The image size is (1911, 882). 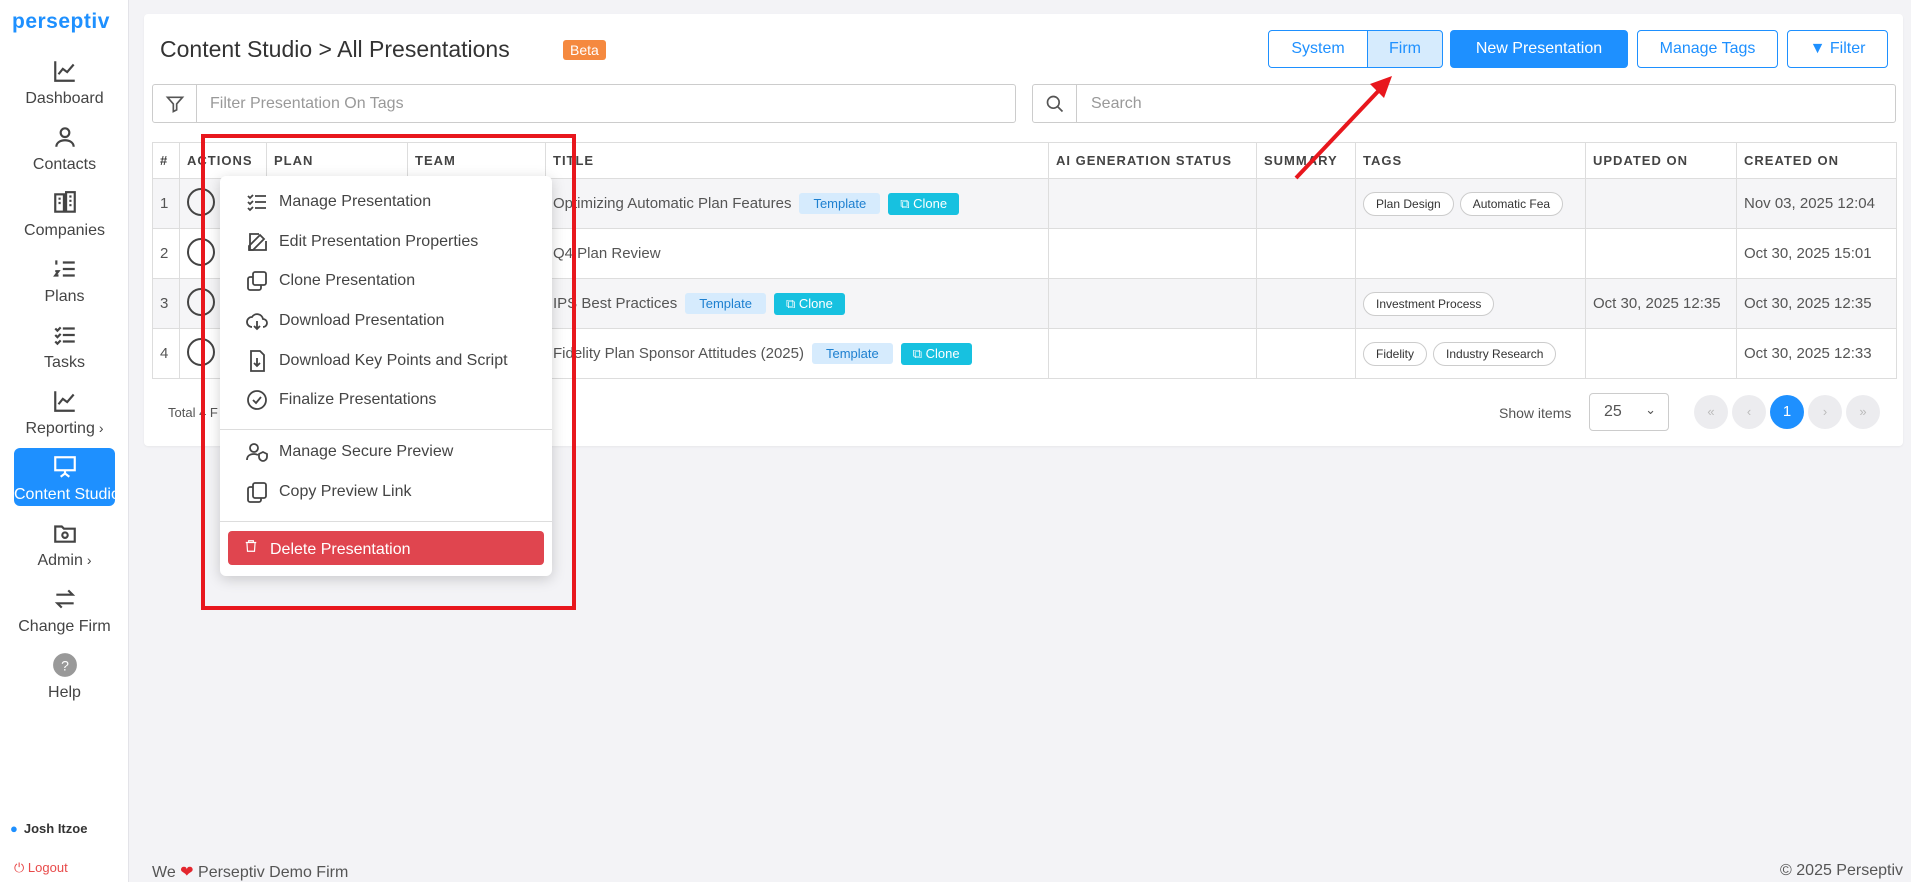 I want to click on sidebar-item-label: Reporting, so click(x=60, y=428).